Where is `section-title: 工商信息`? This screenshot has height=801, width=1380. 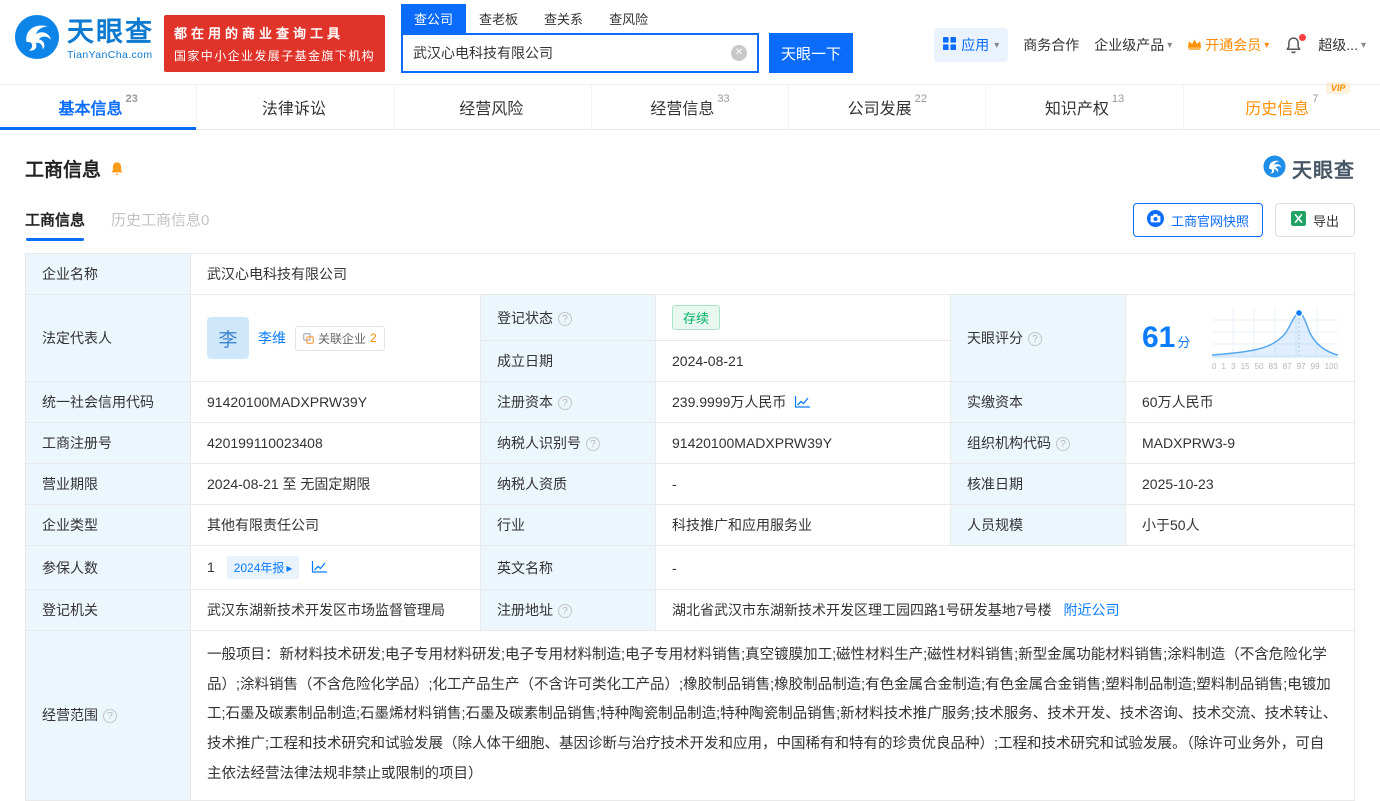
section-title: 工商信息 is located at coordinates (63, 170).